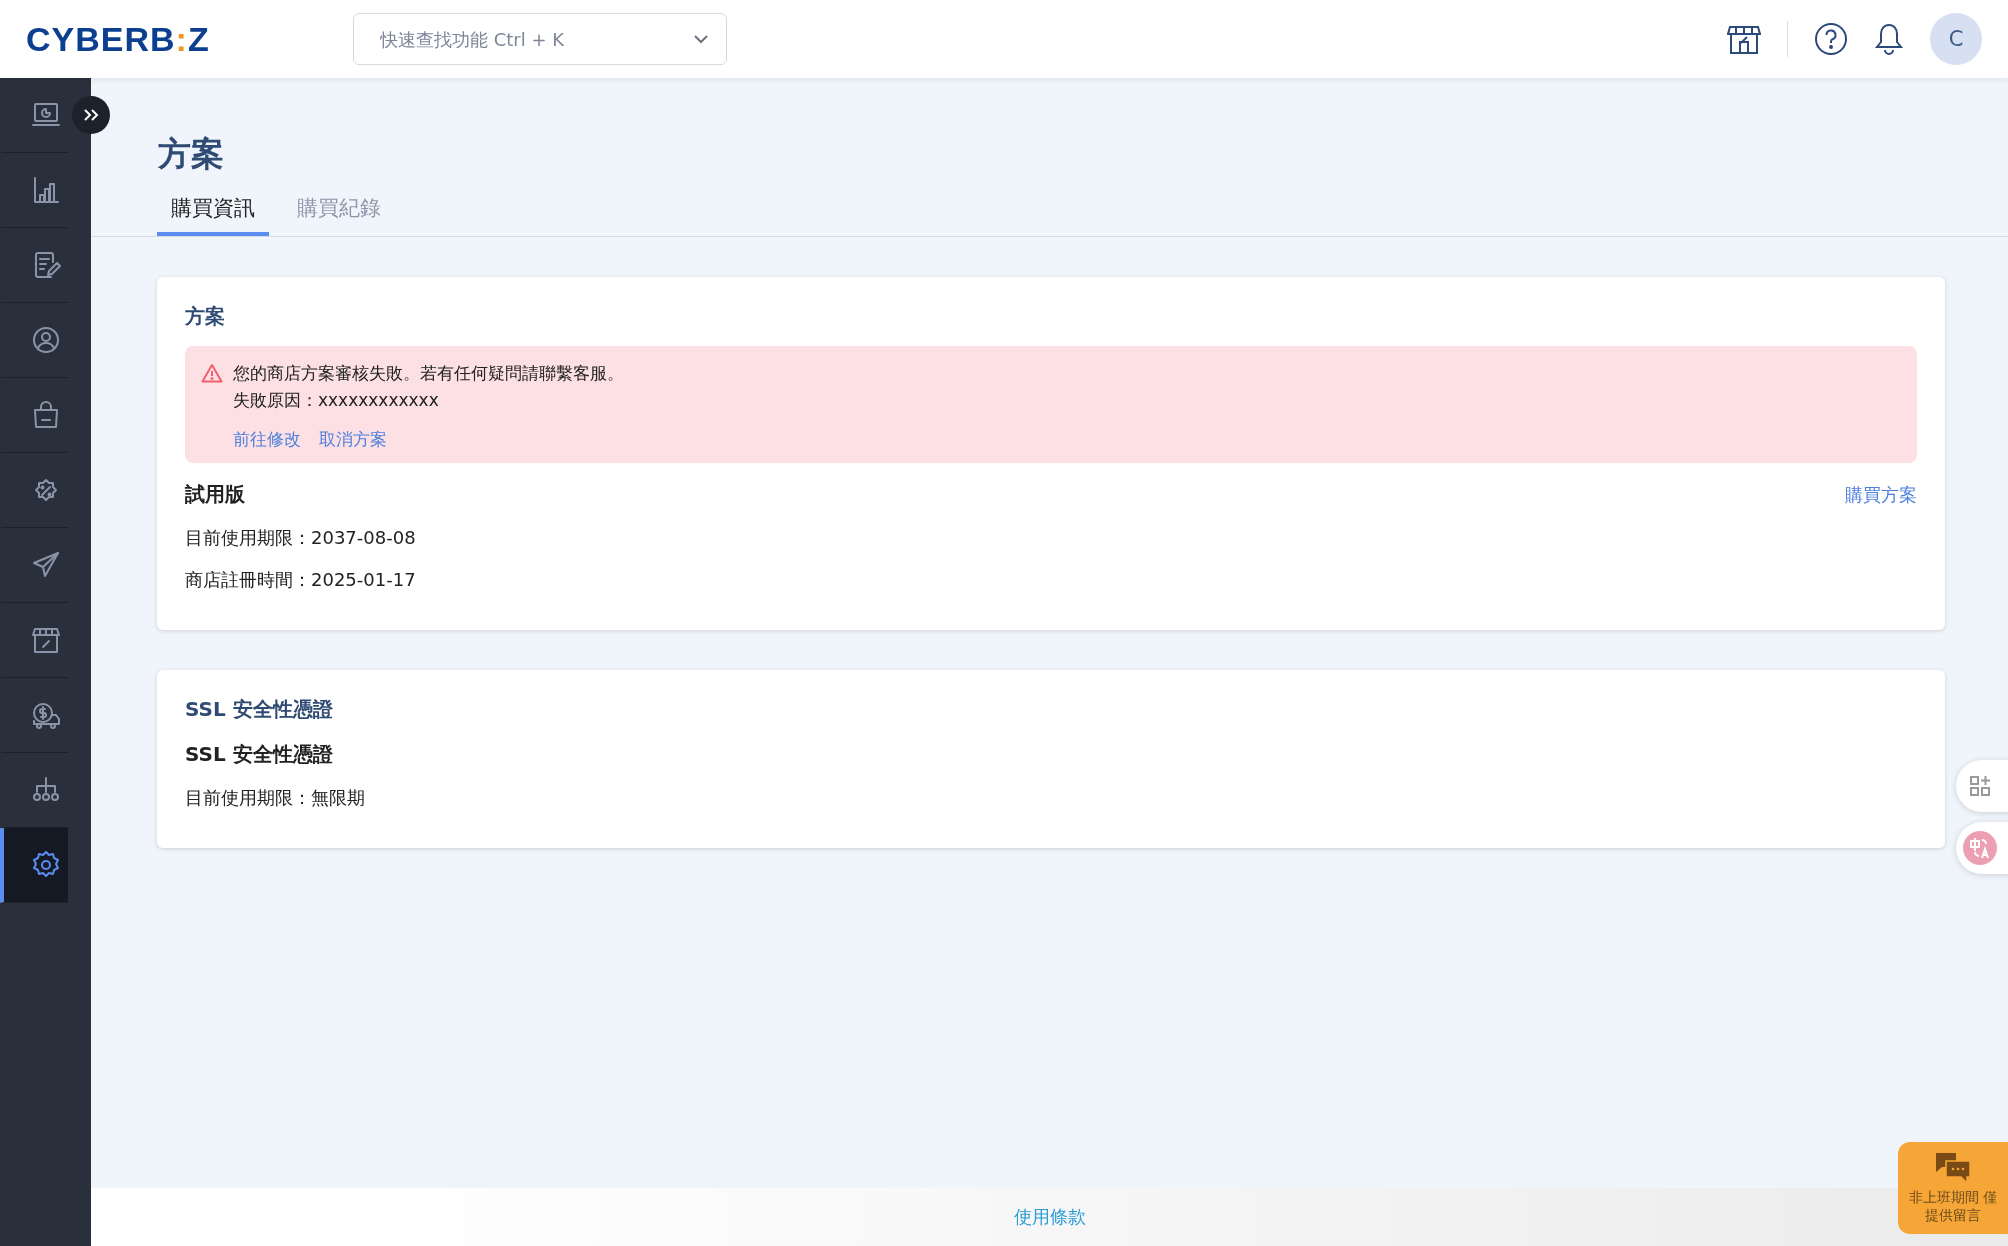 The image size is (2008, 1246). I want to click on tab: 購買紀錄, so click(339, 211).